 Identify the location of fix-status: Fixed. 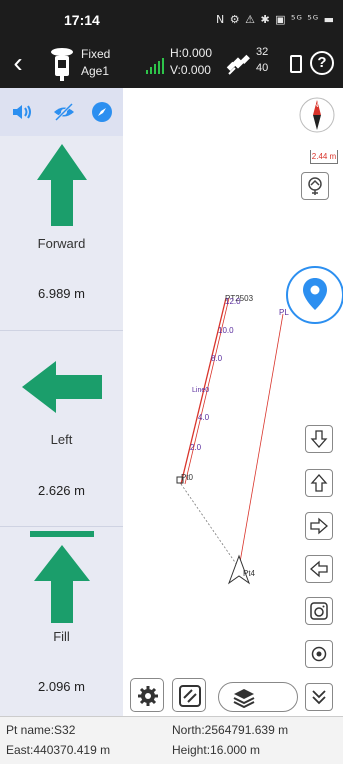
(96, 54).